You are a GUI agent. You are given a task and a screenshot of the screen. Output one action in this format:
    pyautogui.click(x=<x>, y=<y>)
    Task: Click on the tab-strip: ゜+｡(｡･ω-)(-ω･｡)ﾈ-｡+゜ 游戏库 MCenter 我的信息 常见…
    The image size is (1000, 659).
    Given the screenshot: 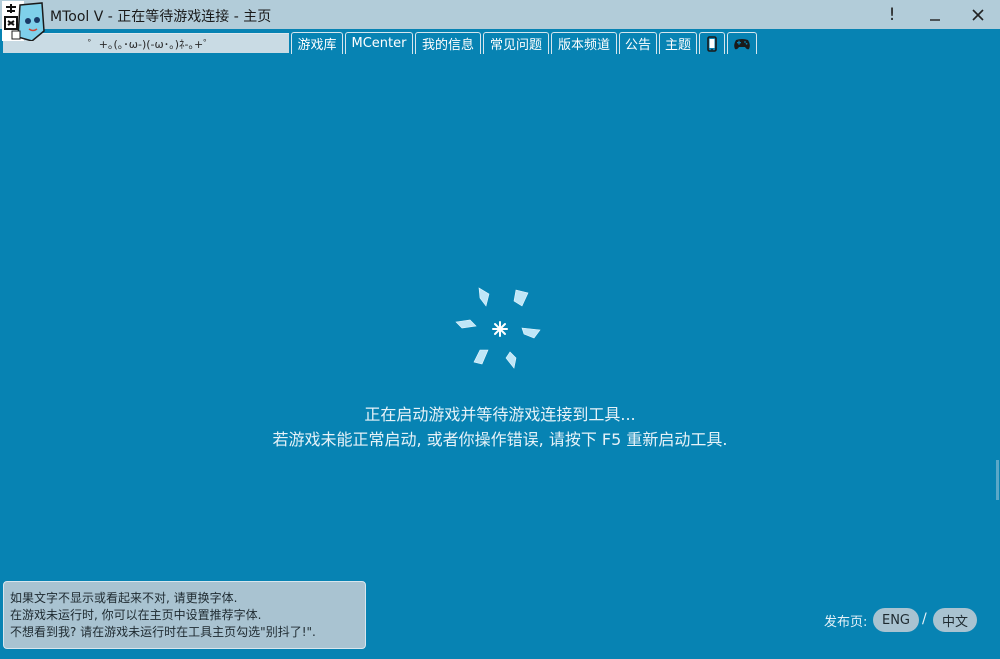 What is the action you would take?
    pyautogui.click(x=500, y=41)
    